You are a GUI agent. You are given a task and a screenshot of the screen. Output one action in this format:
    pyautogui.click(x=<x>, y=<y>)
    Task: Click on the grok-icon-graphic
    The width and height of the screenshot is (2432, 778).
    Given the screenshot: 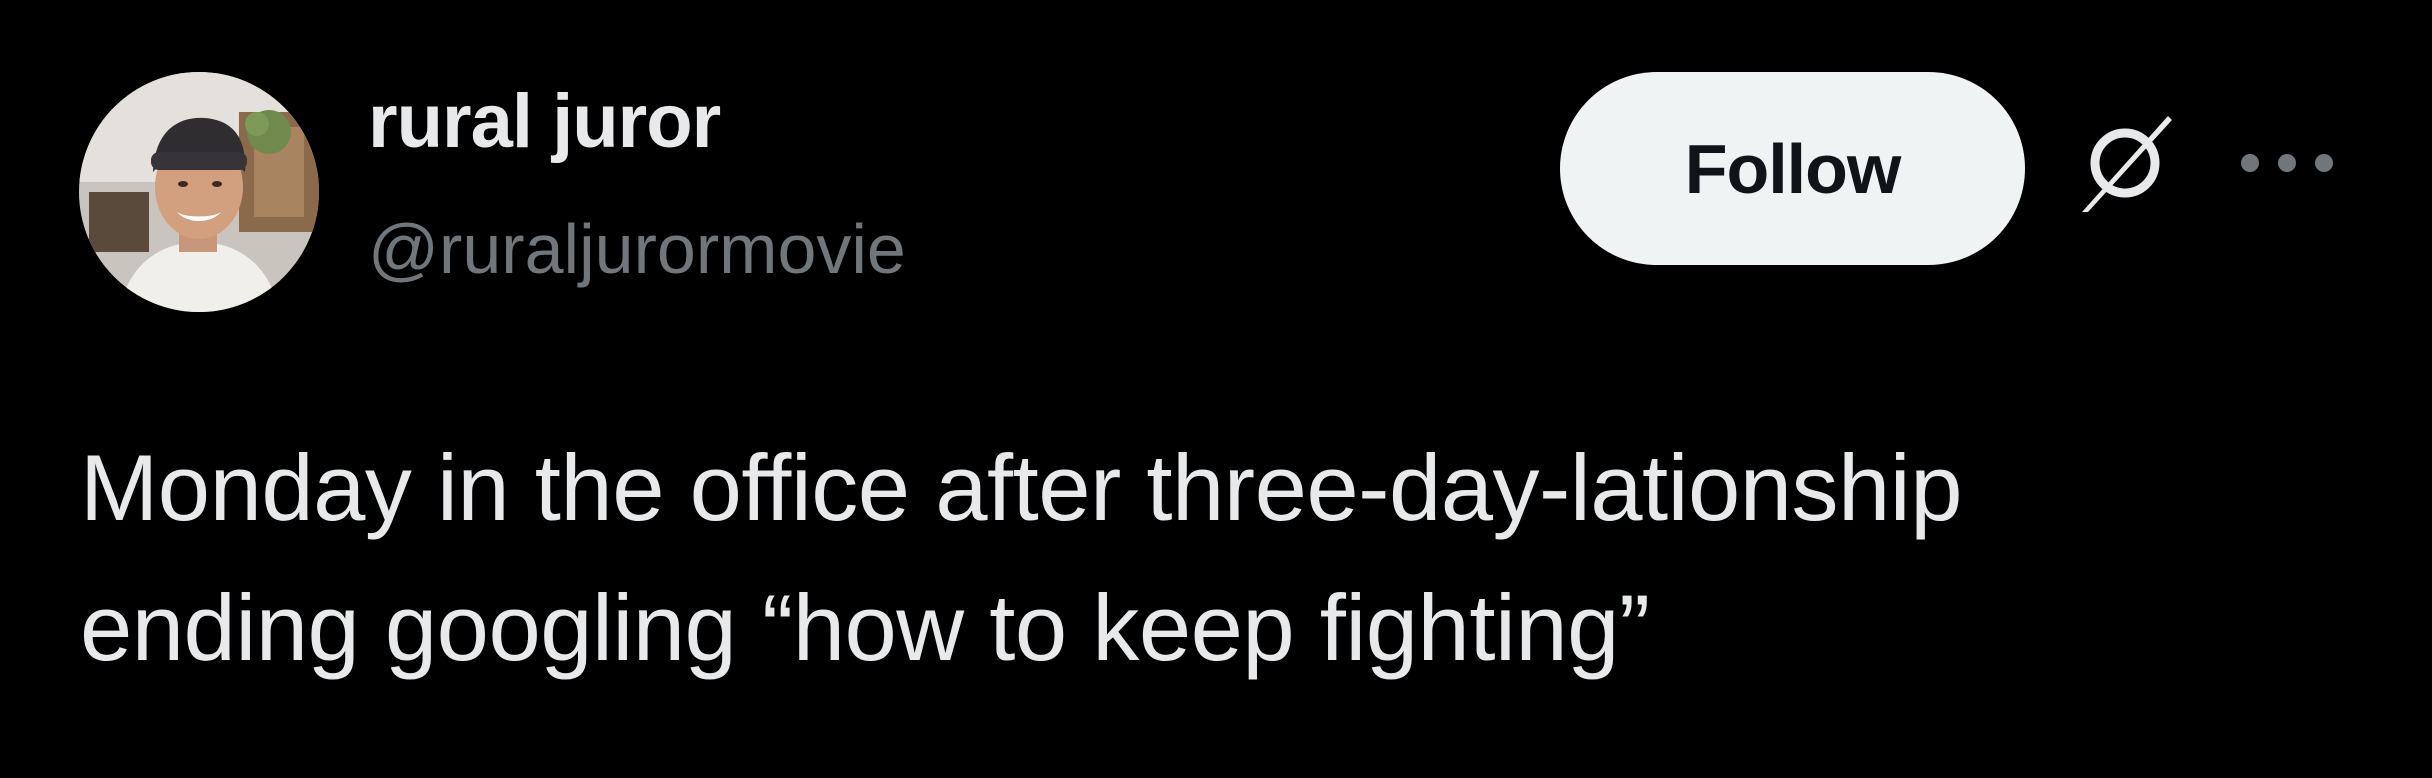 What is the action you would take?
    pyautogui.click(x=2127, y=164)
    